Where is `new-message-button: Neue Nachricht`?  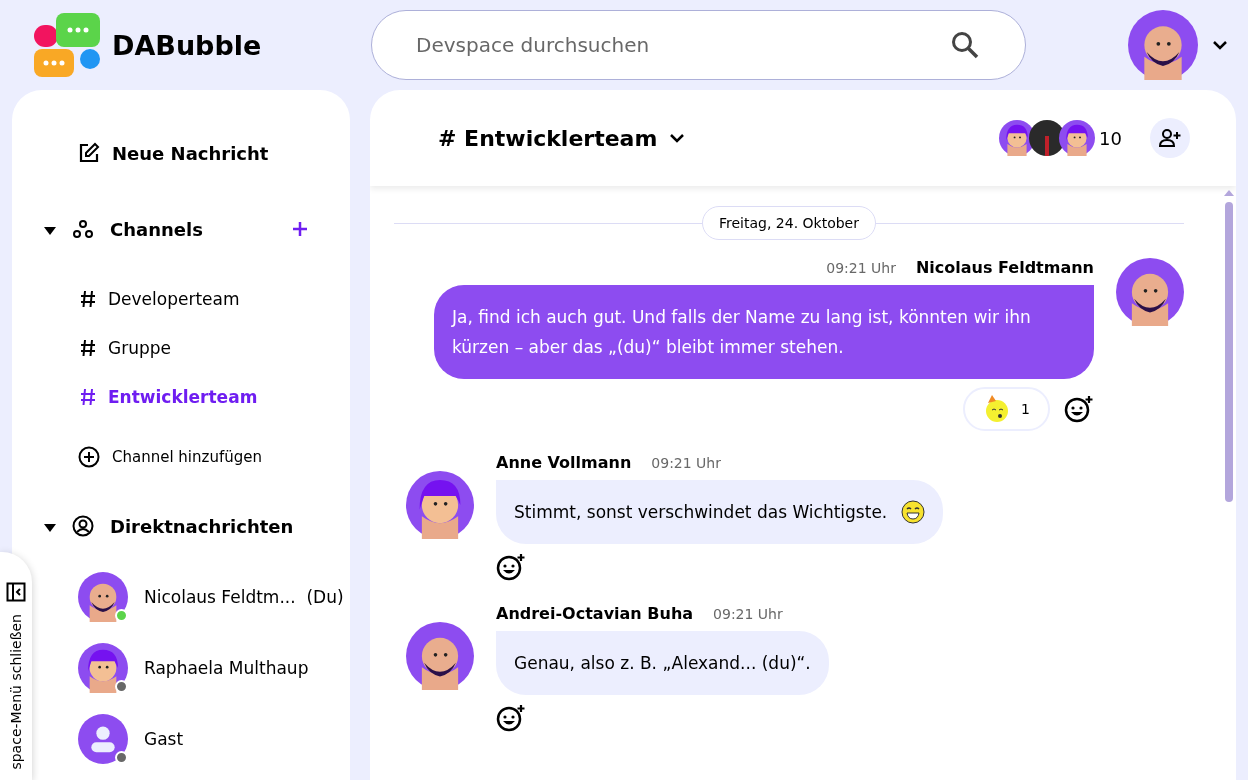 new-message-button: Neue Nachricht is located at coordinates (214, 153).